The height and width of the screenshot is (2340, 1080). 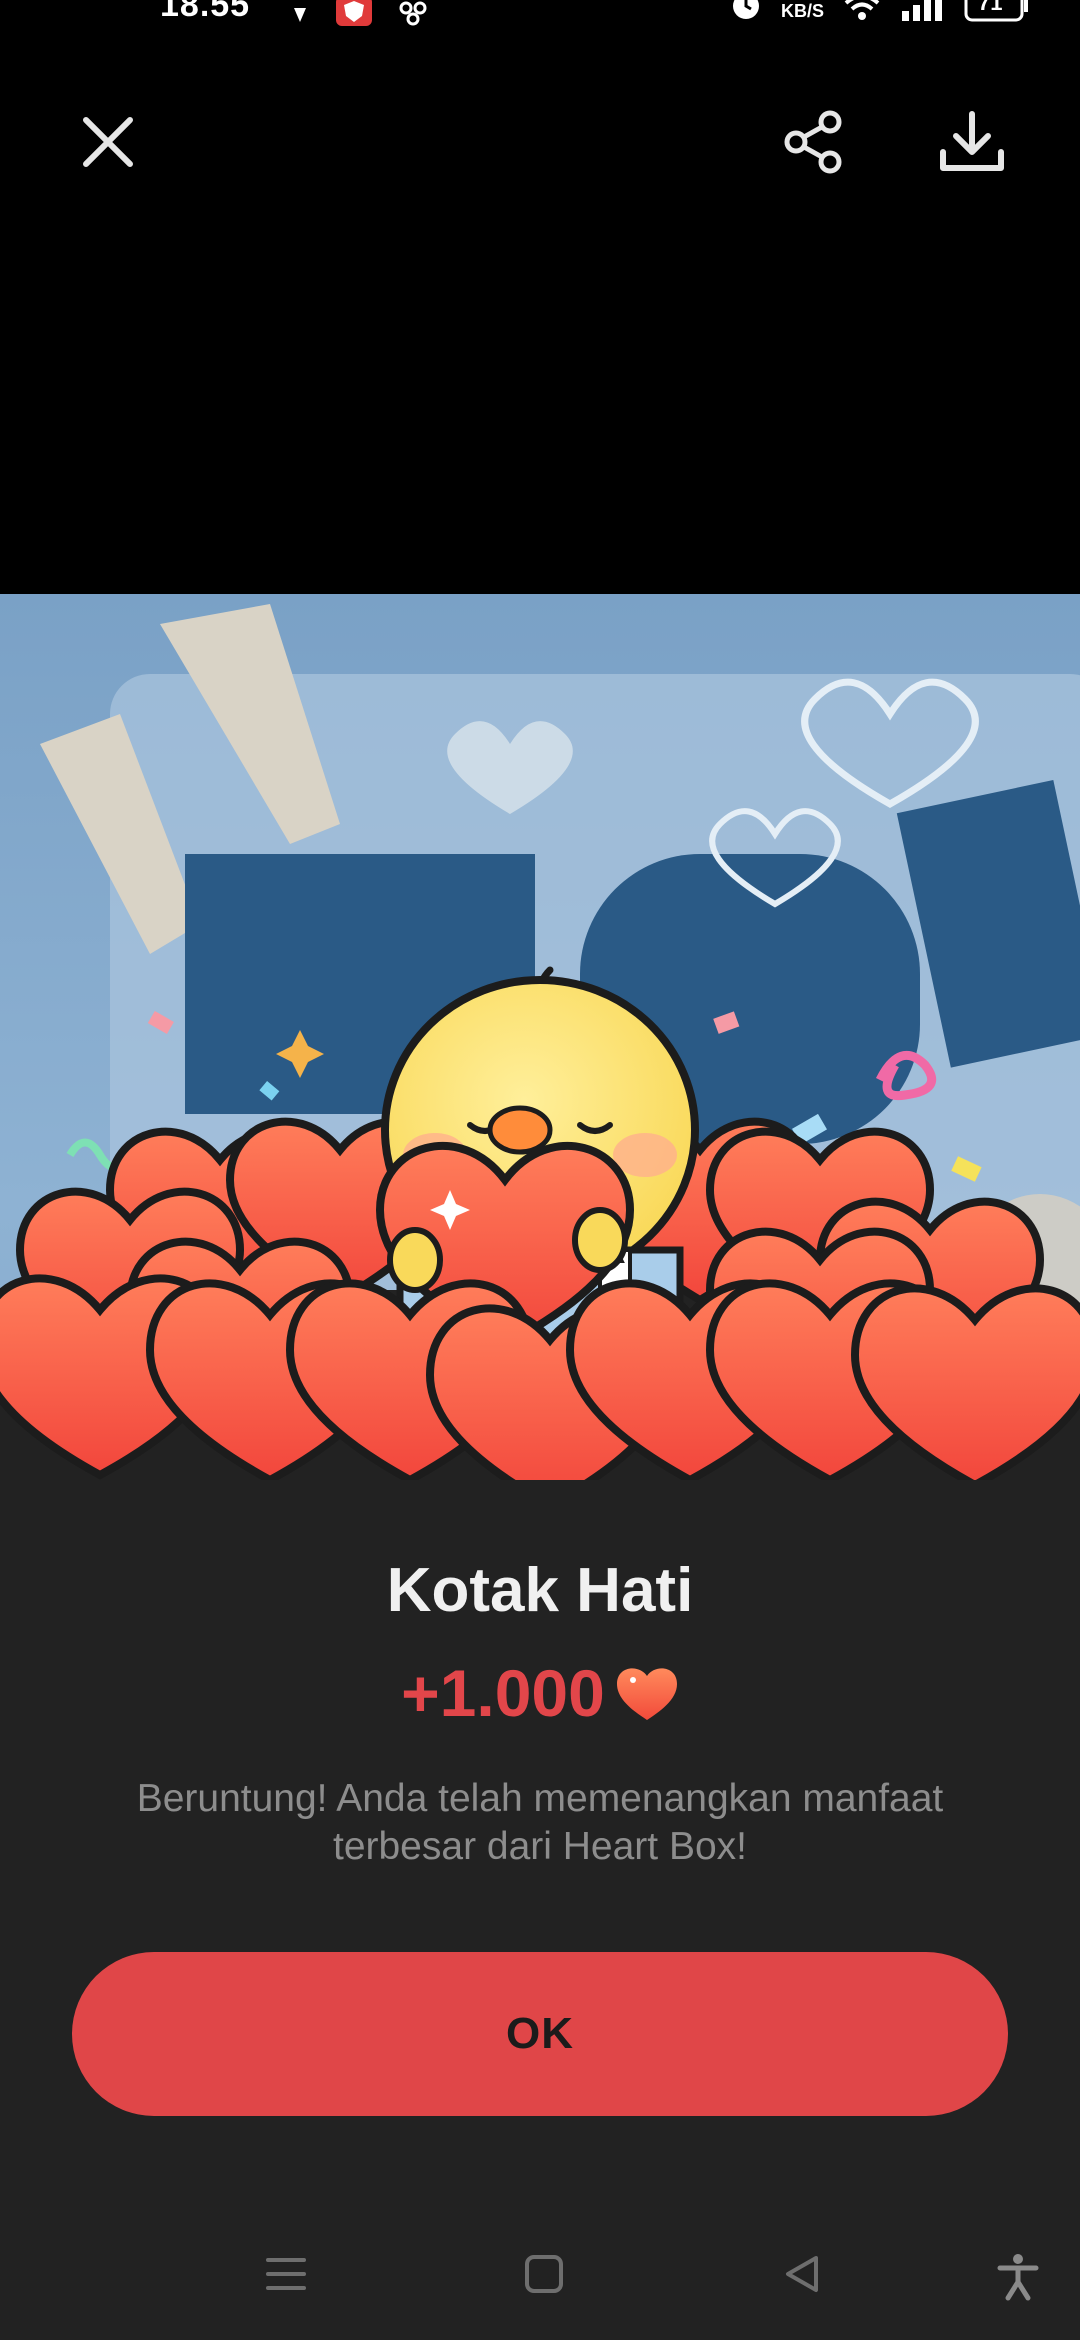 What do you see at coordinates (997, 15) in the screenshot?
I see `battery-icon: 71` at bounding box center [997, 15].